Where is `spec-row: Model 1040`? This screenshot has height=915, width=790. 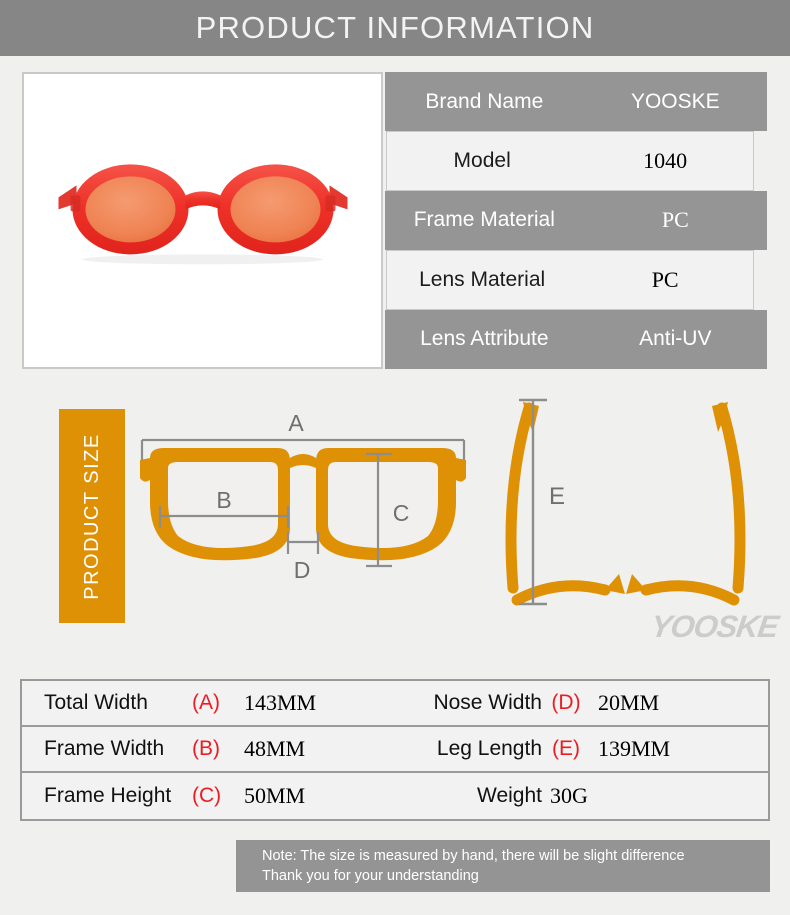
spec-row: Model 1040 is located at coordinates (570, 161).